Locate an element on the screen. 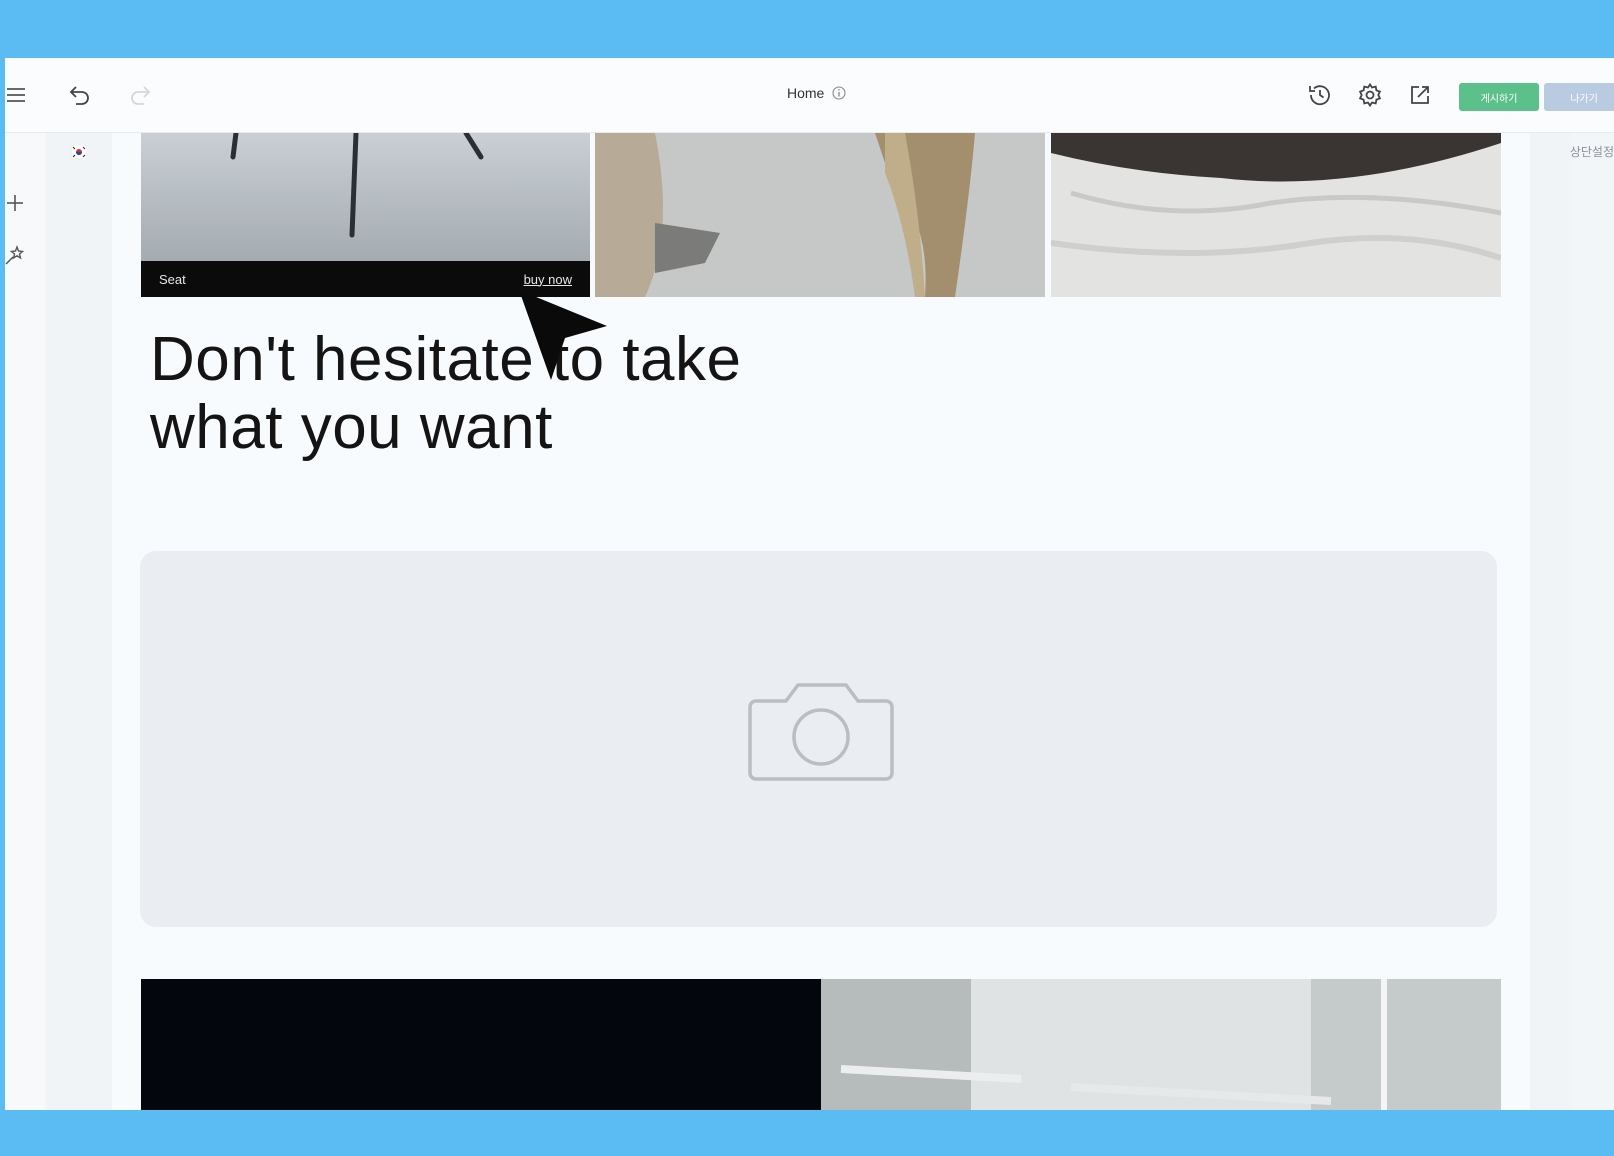 Image resolution: width=1614 pixels, height=1156 pixels. redo-icon is located at coordinates (140, 95).